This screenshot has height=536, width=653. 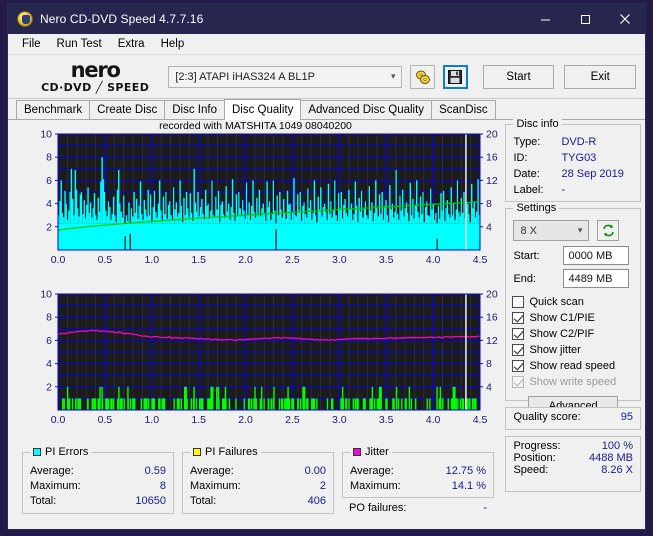 I want to click on pi-failures-average-label: Average:, so click(x=212, y=470).